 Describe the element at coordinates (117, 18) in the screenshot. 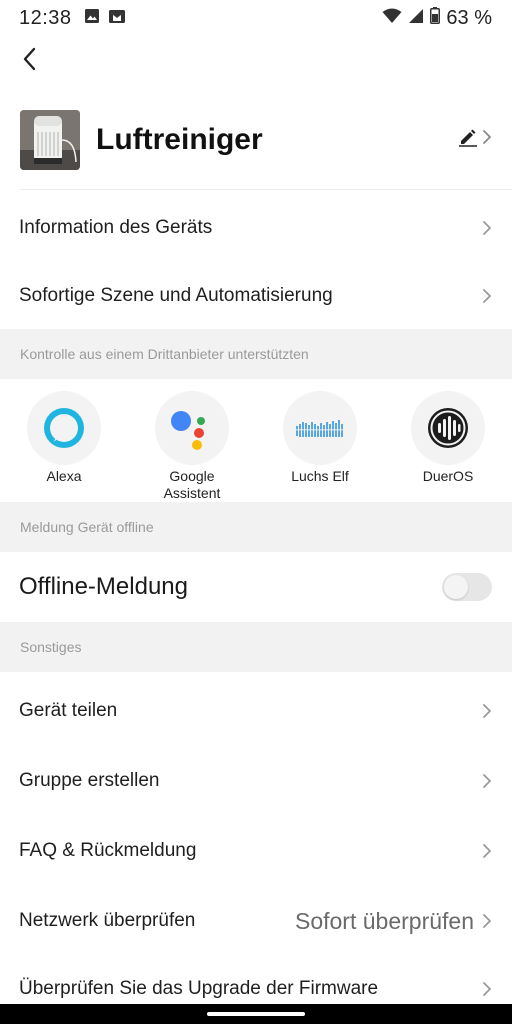

I see `mail-icon` at that location.